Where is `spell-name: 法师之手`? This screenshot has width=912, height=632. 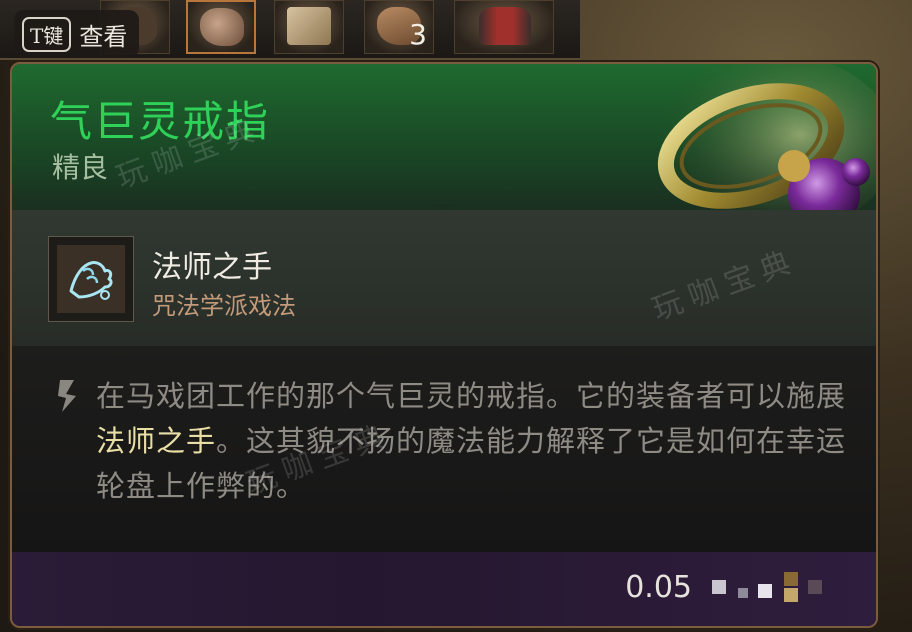
spell-name: 法师之手 is located at coordinates (212, 267).